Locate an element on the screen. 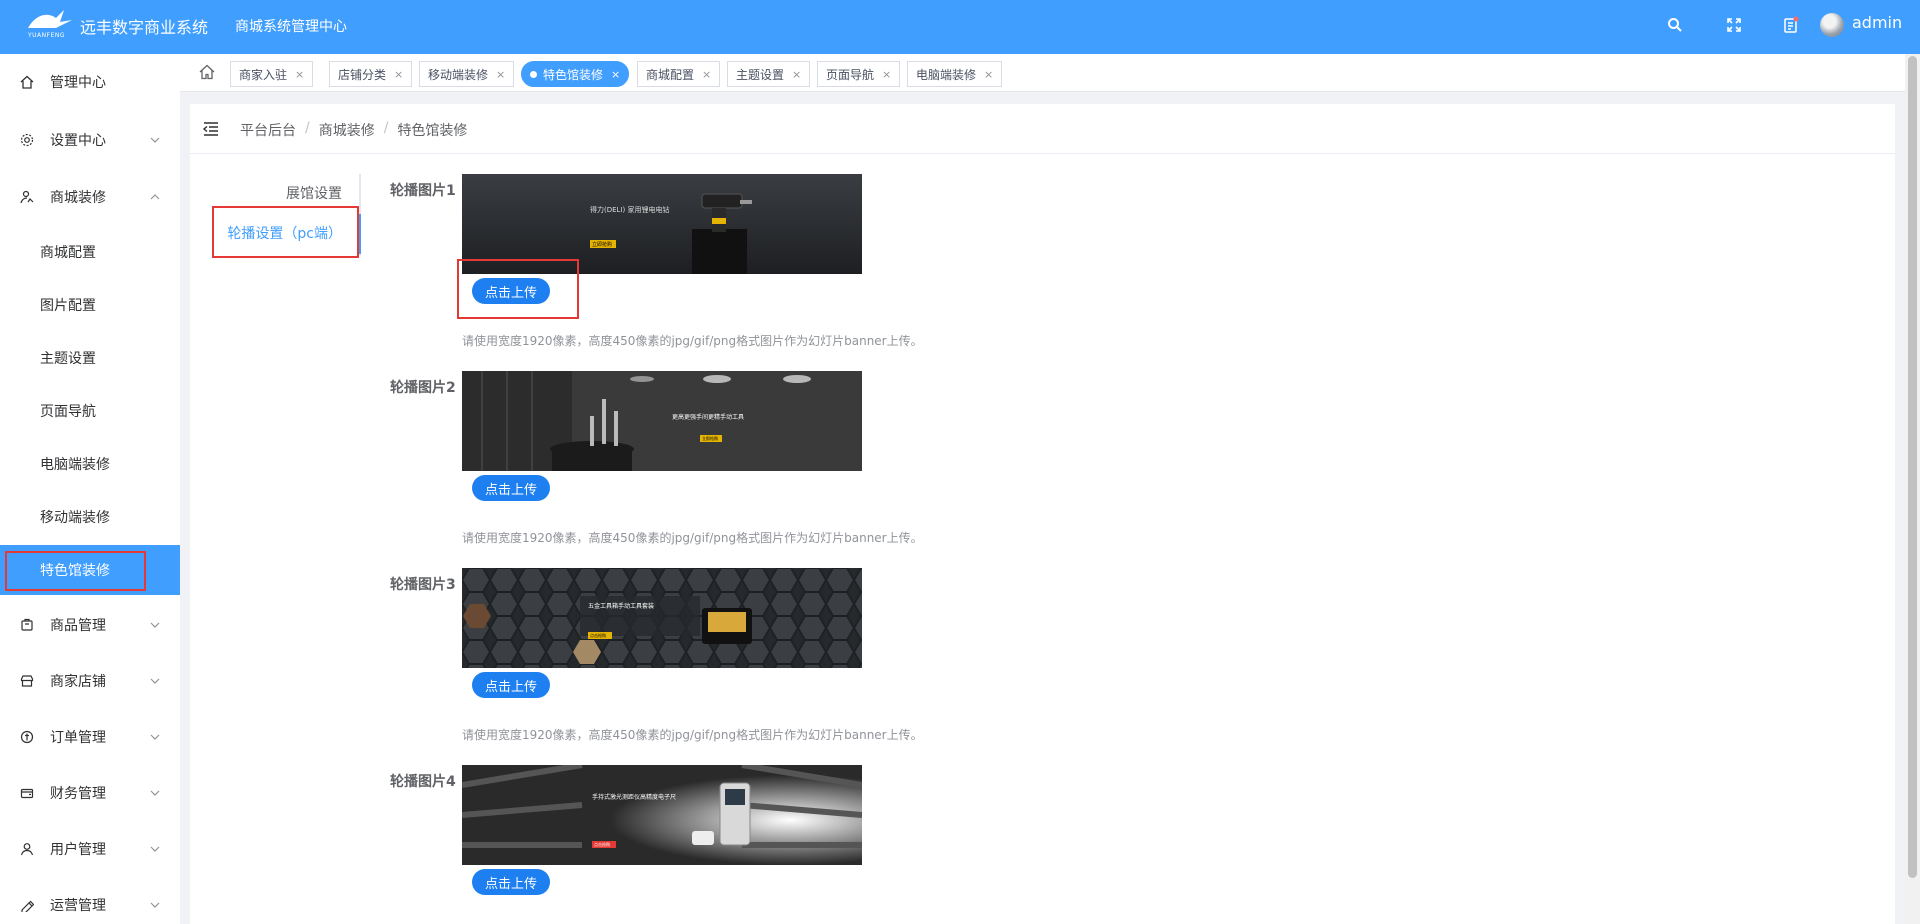 This screenshot has width=1920, height=924. user-icon is located at coordinates (27, 849).